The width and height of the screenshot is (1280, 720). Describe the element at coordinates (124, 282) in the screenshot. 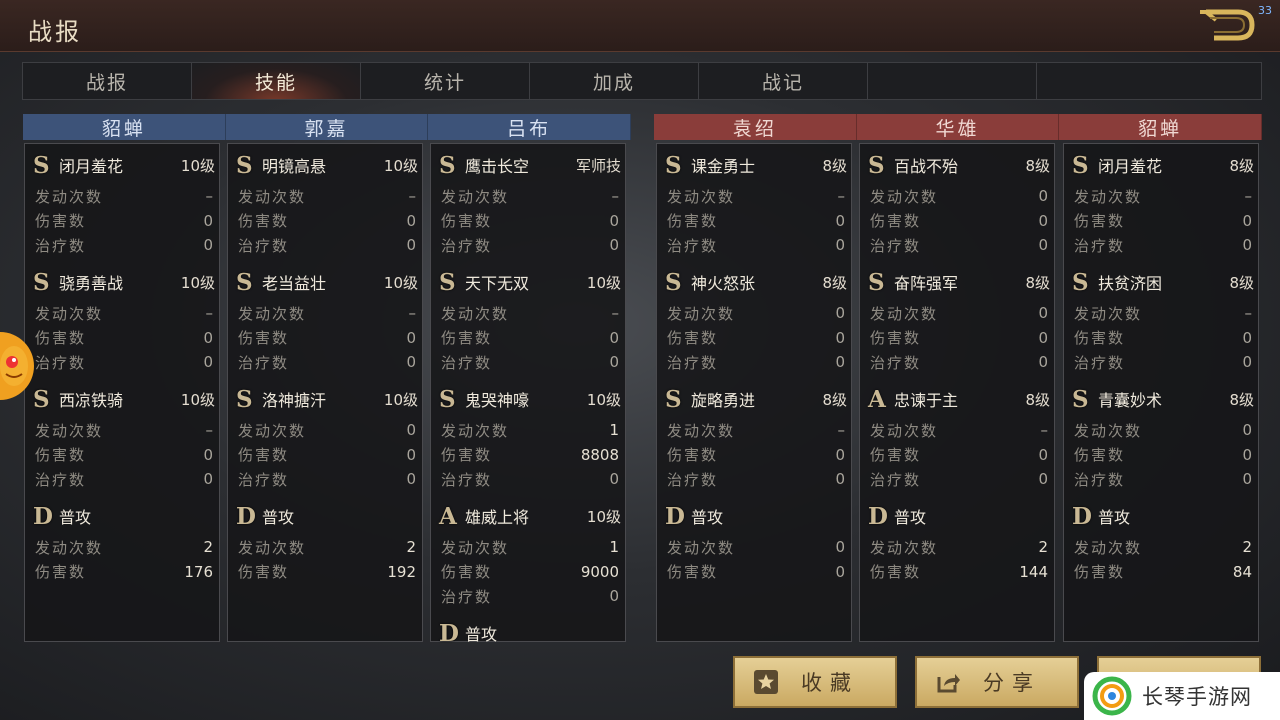

I see `skill-title-row: S 骁勇善战 10级` at that location.